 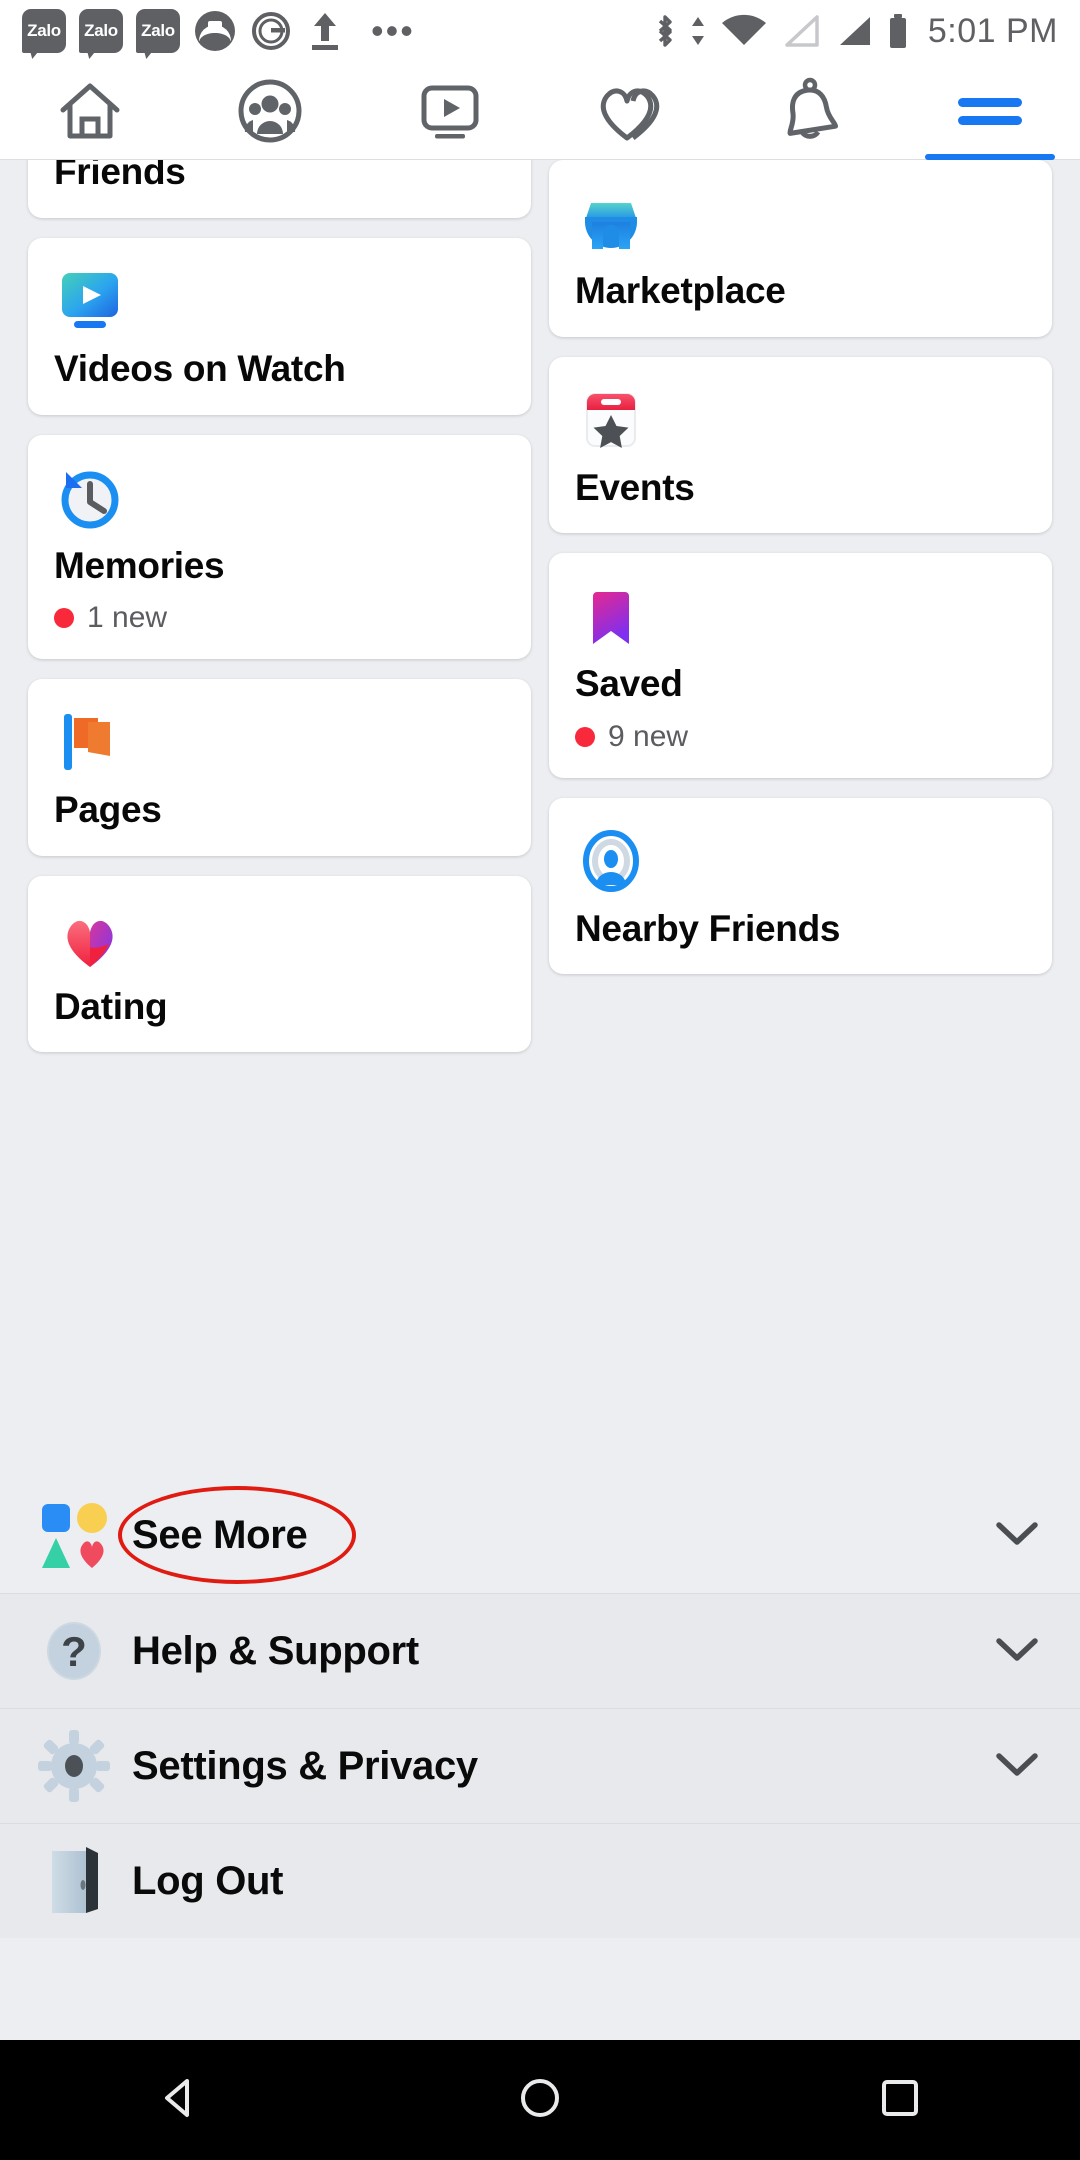 I want to click on shortcut-label: Dating, so click(x=111, y=1006).